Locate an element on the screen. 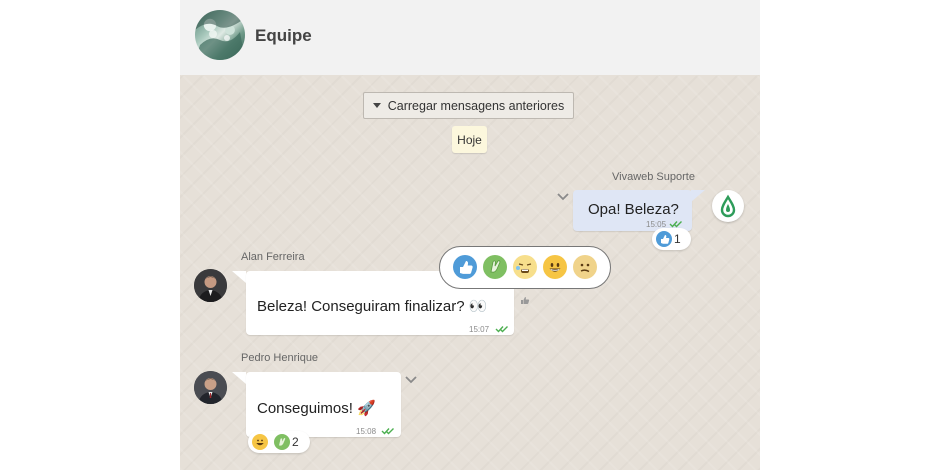 The height and width of the screenshot is (470, 940). tired-face-icon is located at coordinates (524, 268).